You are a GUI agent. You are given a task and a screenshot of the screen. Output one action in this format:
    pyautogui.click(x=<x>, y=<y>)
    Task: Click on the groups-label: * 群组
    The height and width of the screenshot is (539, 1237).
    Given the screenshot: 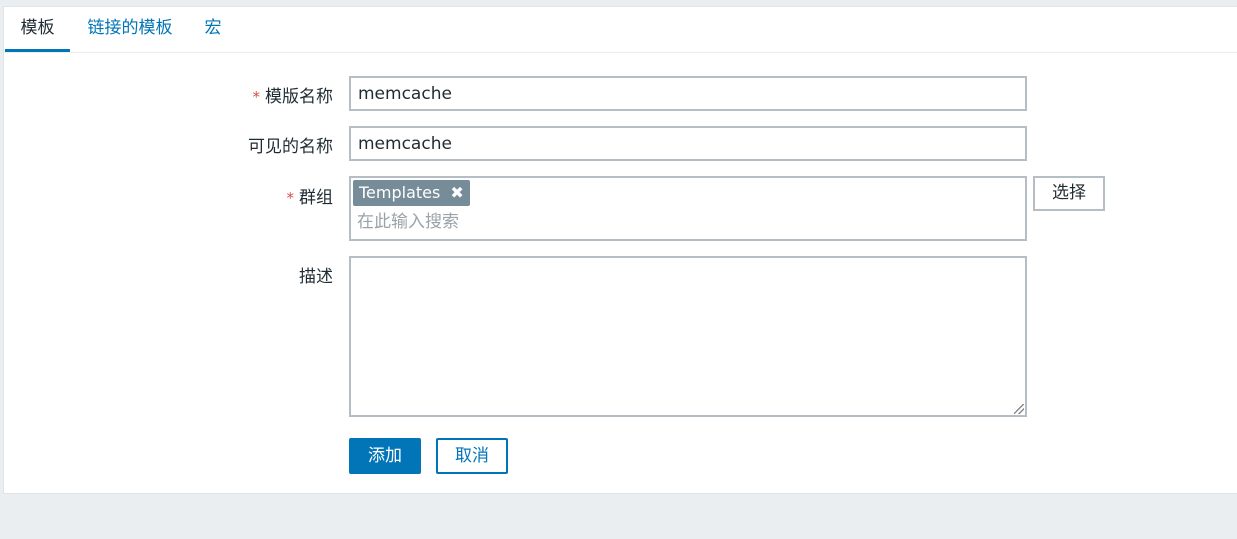 What is the action you would take?
    pyautogui.click(x=310, y=198)
    